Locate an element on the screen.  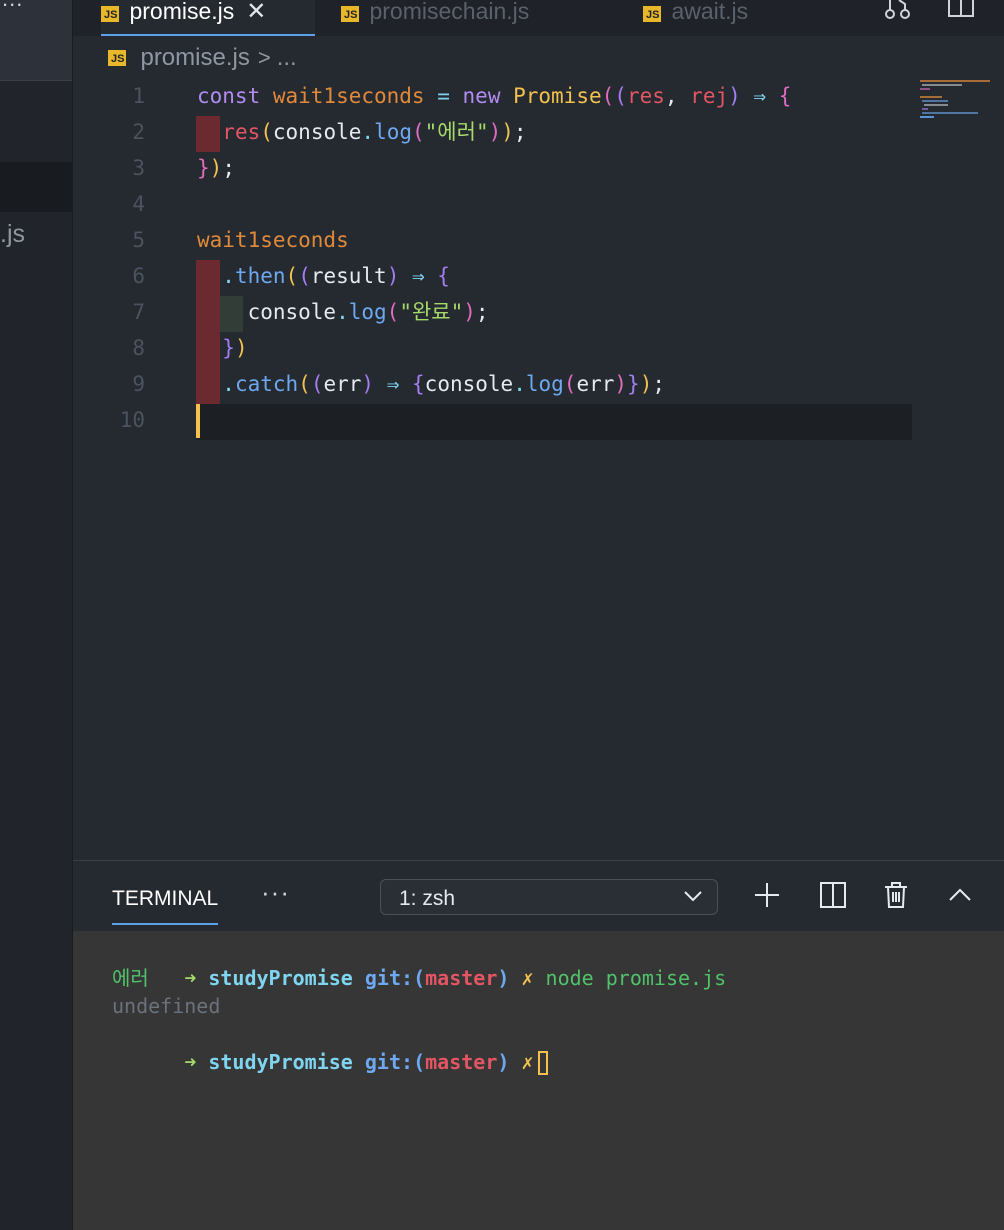
line-number: 9 is located at coordinates (138, 384).